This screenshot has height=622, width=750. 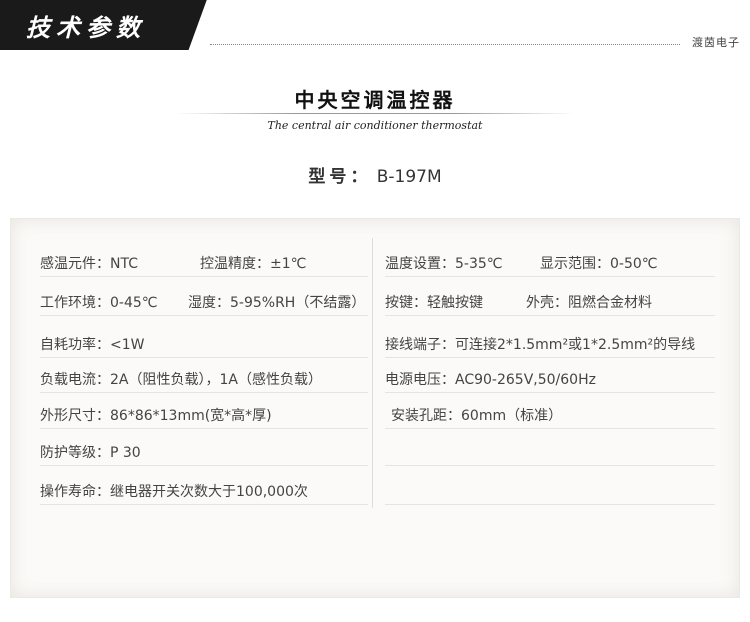 I want to click on model-value: B-197M, so click(x=409, y=177).